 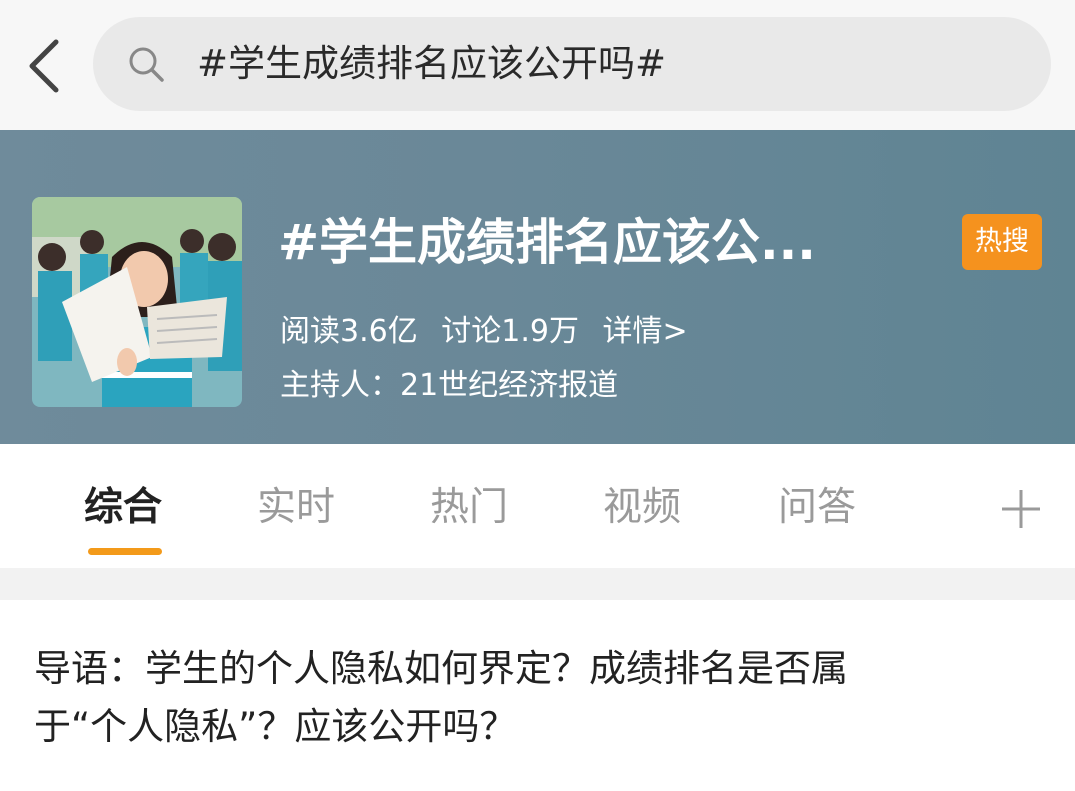 What do you see at coordinates (275, 726) in the screenshot?
I see `intro-line: 于“个人隐私”？应该公开吗？` at bounding box center [275, 726].